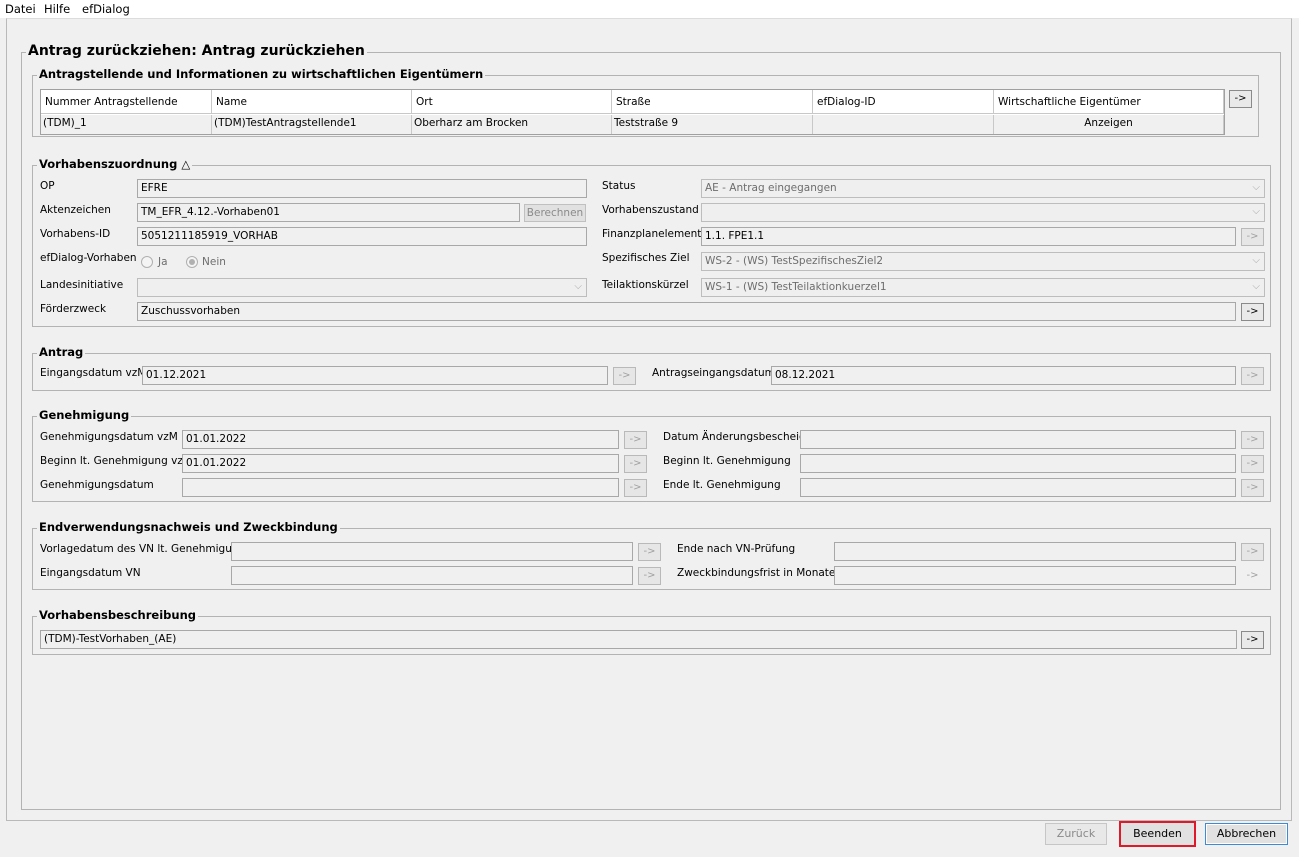  Describe the element at coordinates (712, 124) in the screenshot. I see `table-cell: Teststraße 9` at that location.